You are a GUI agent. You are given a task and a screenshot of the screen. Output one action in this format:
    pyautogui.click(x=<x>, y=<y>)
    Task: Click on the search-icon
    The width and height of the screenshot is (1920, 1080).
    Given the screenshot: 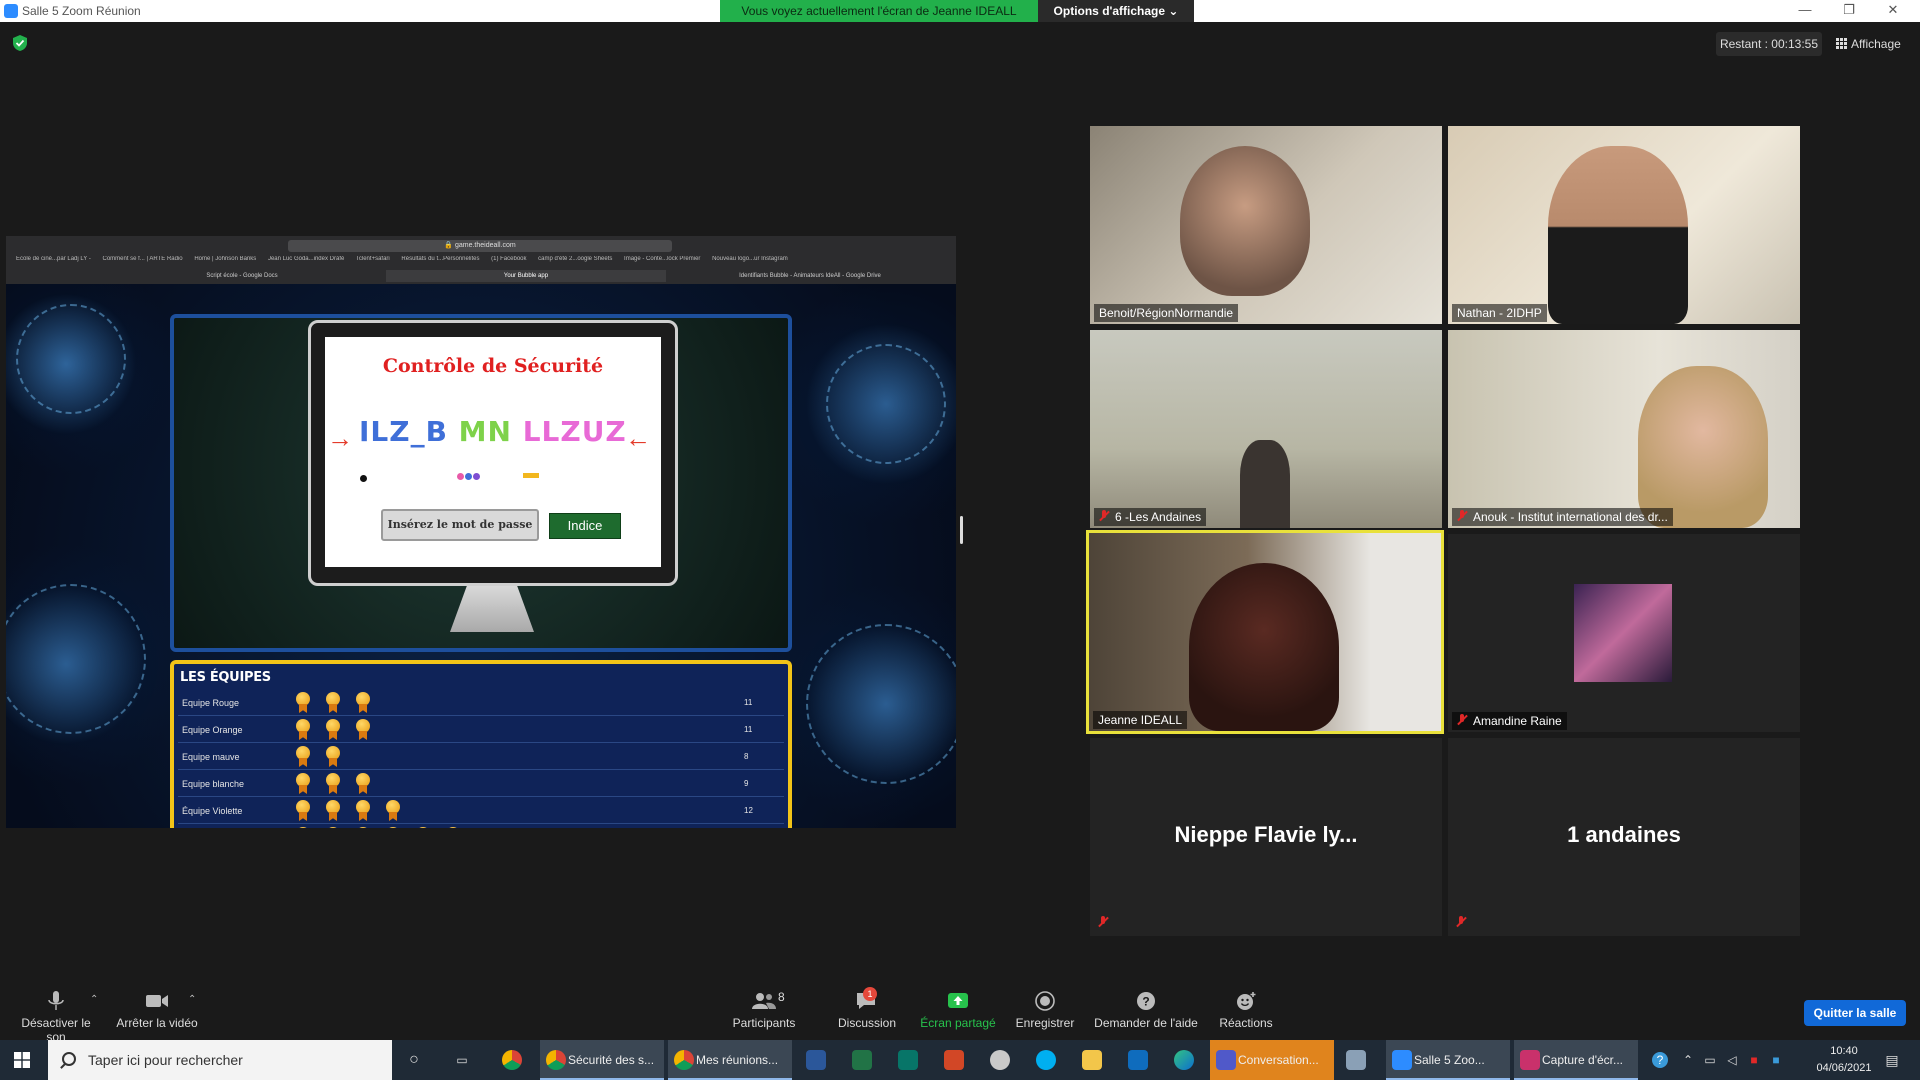 What is the action you would take?
    pyautogui.click(x=69, y=1059)
    